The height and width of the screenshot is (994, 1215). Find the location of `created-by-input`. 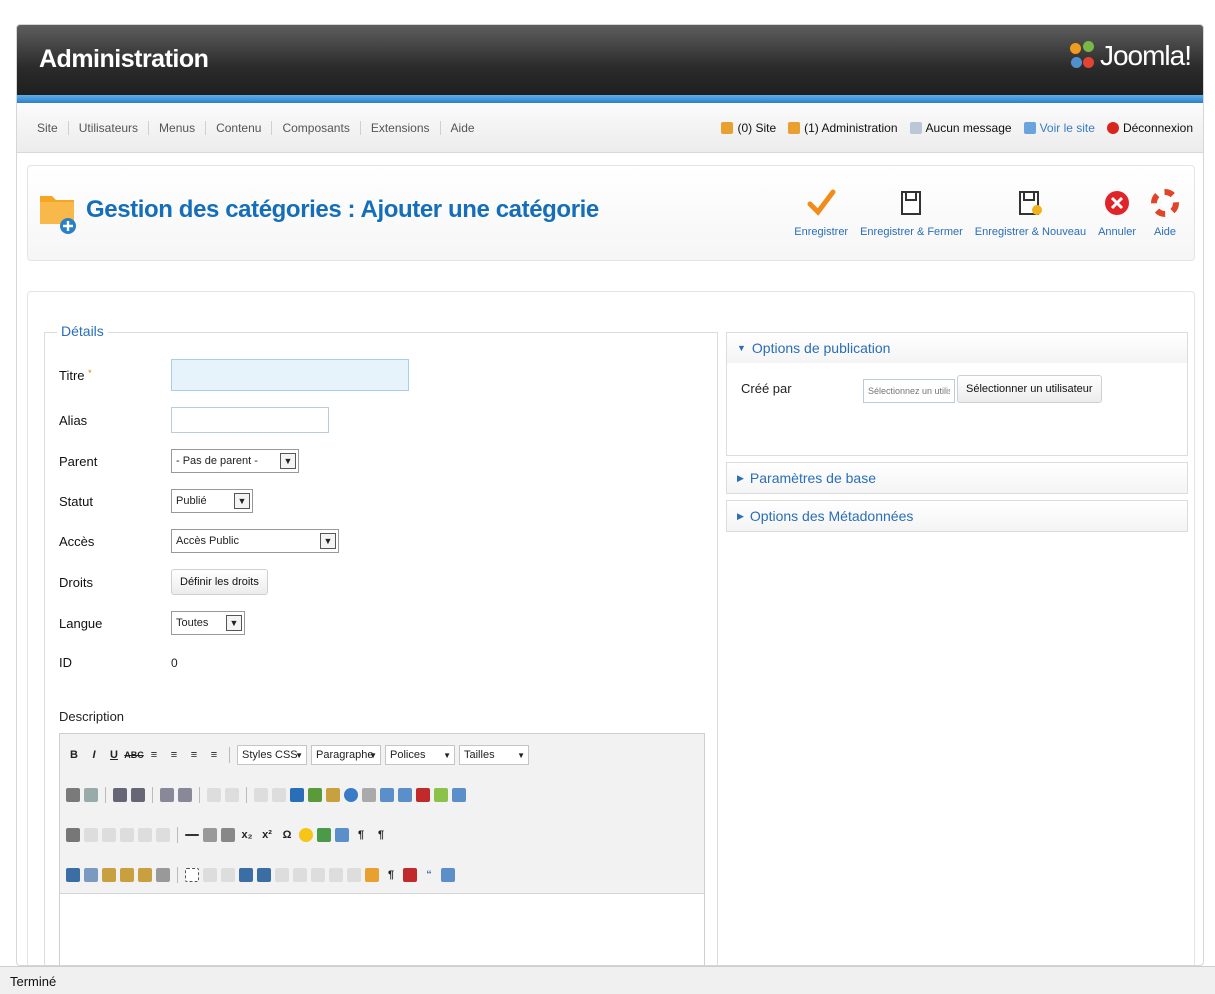

created-by-input is located at coordinates (909, 391).